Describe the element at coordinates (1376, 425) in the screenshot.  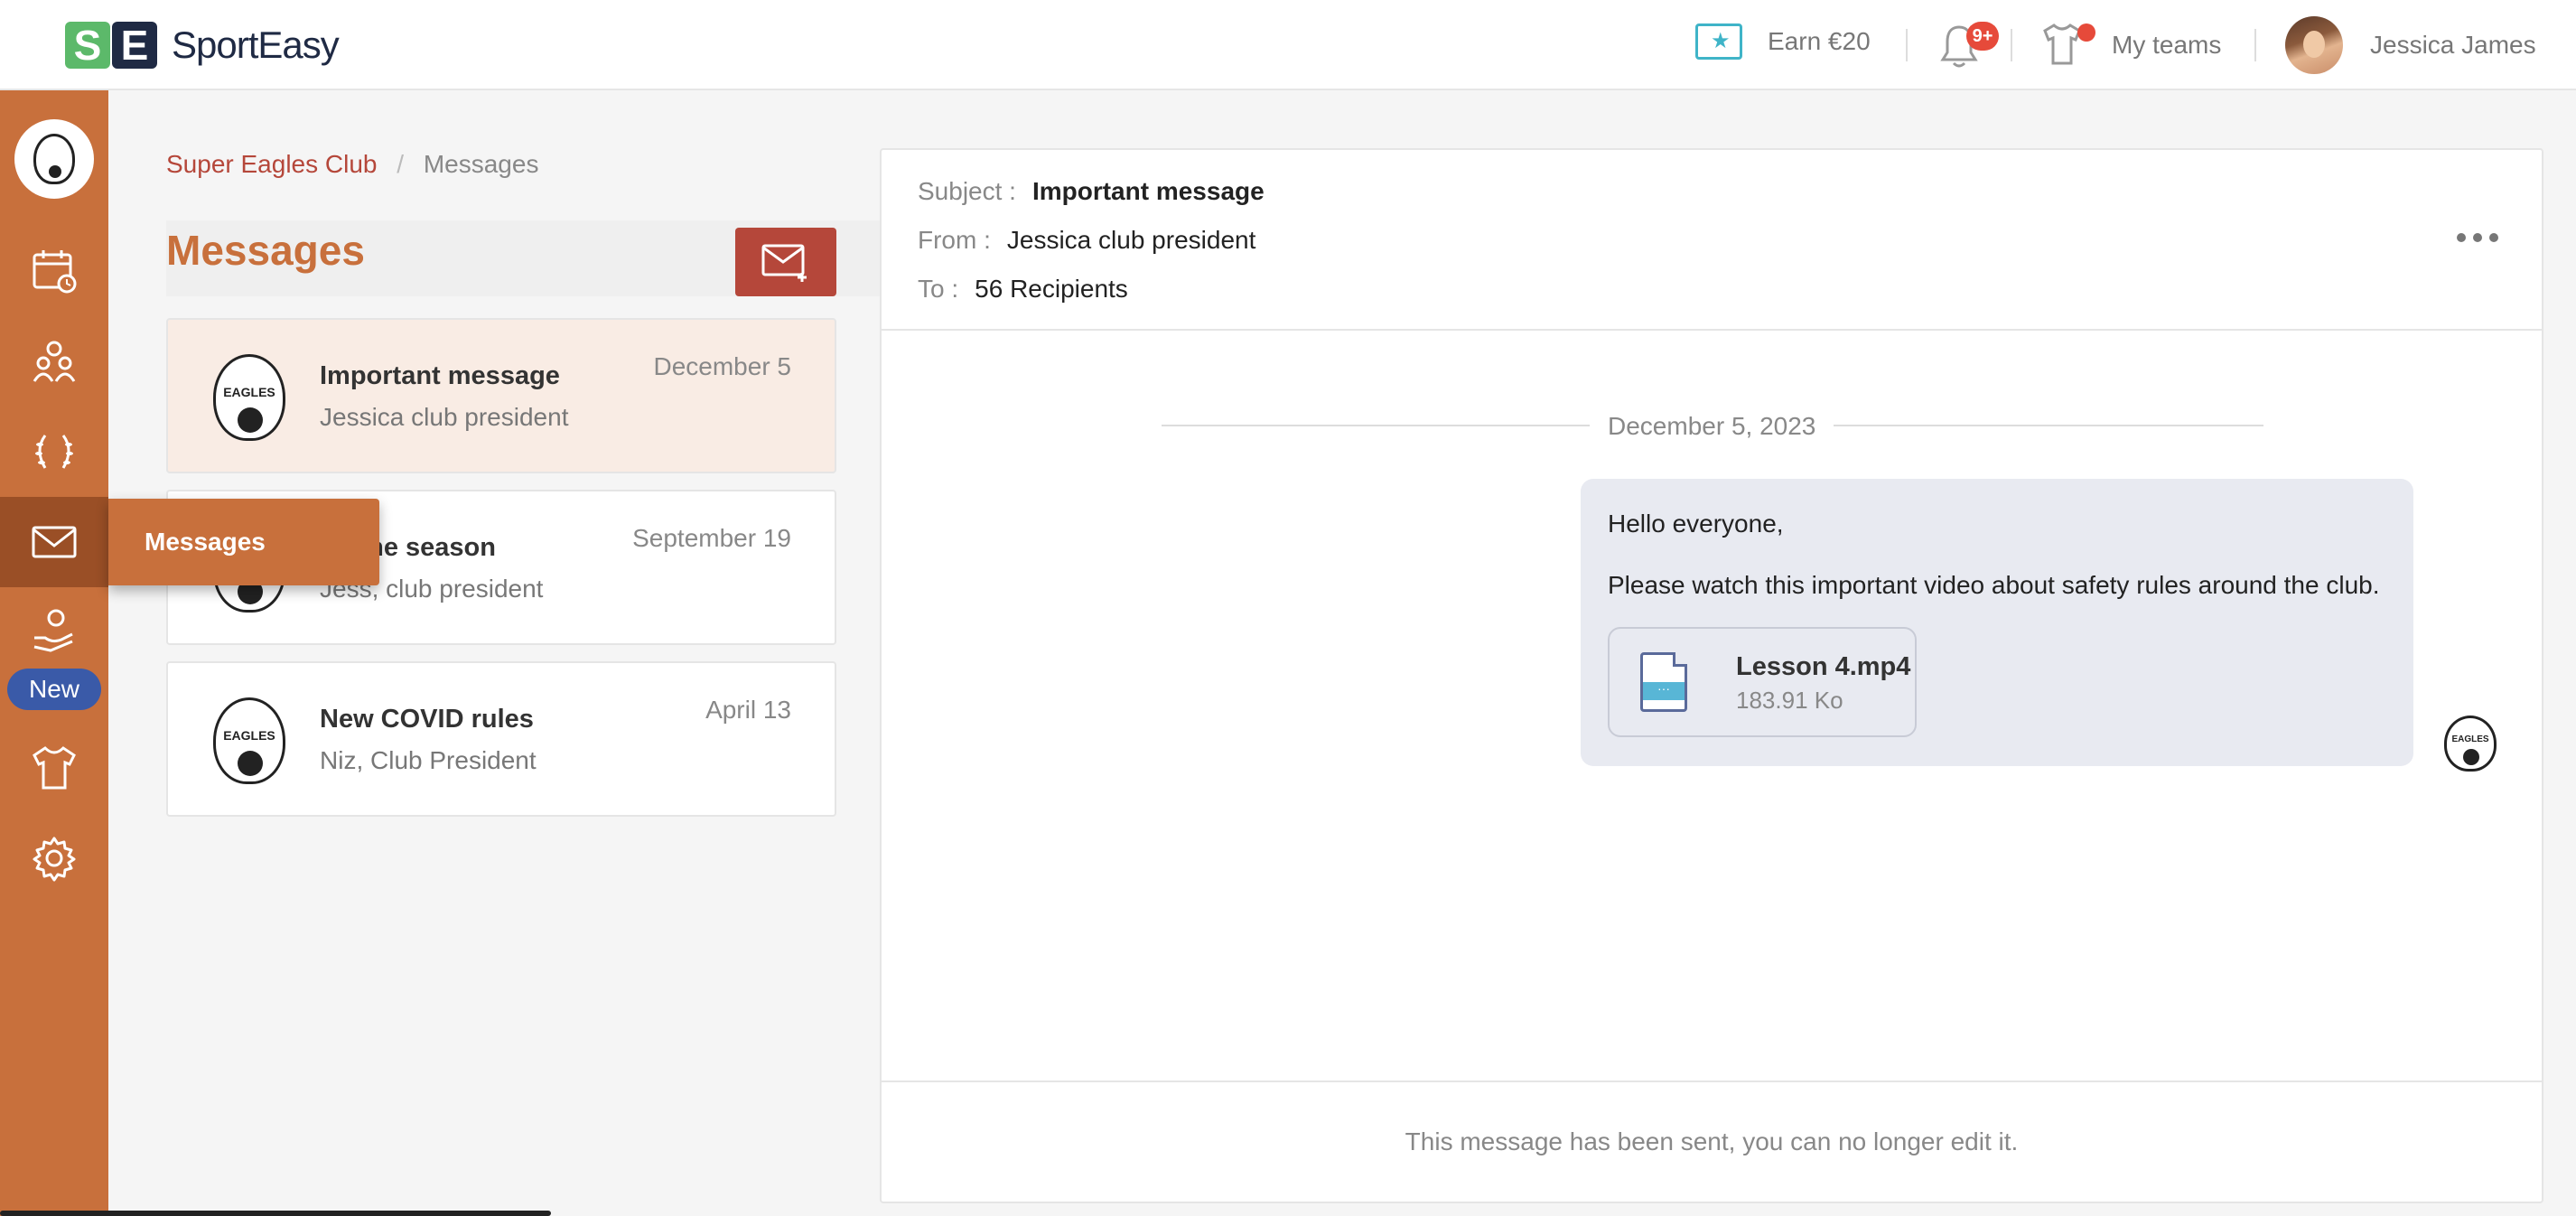
I see `date-divider-left` at that location.